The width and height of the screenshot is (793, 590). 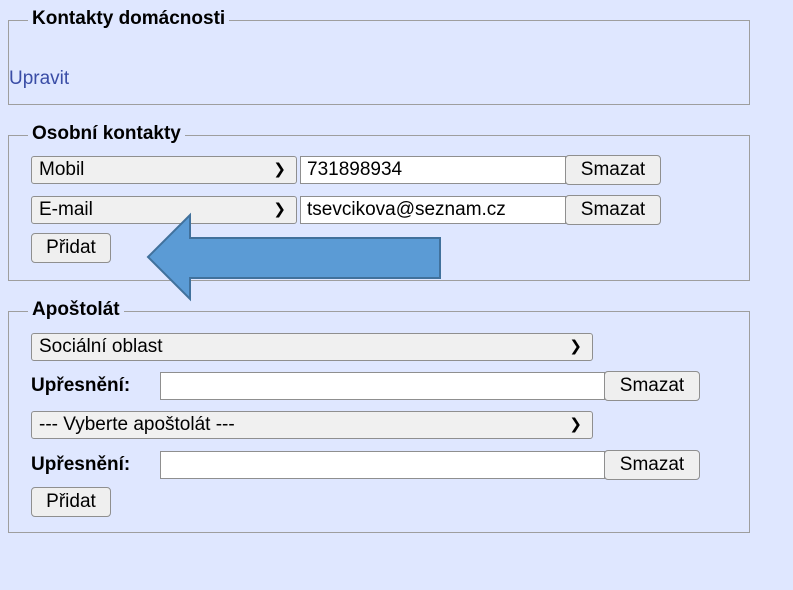 What do you see at coordinates (613, 170) in the screenshot?
I see `delete-contact-button-mobil: Smazat` at bounding box center [613, 170].